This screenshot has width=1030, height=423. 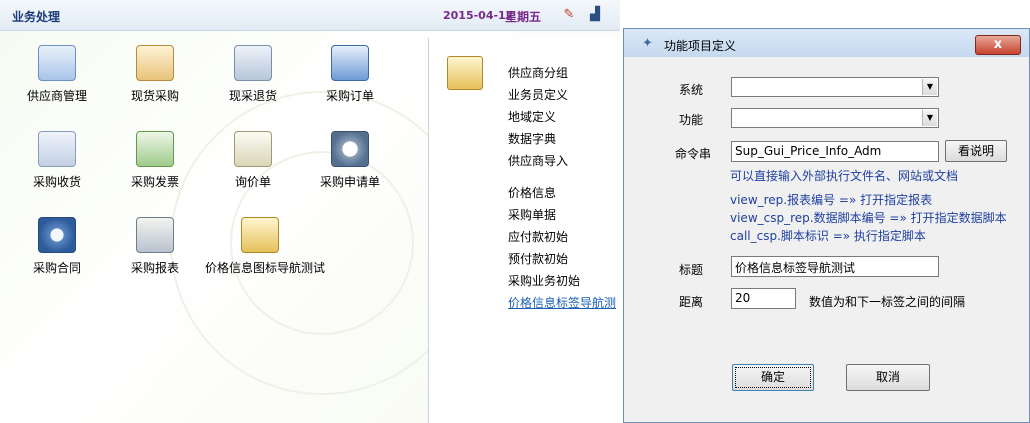 What do you see at coordinates (693, 154) in the screenshot?
I see `command-label: 命令串` at bounding box center [693, 154].